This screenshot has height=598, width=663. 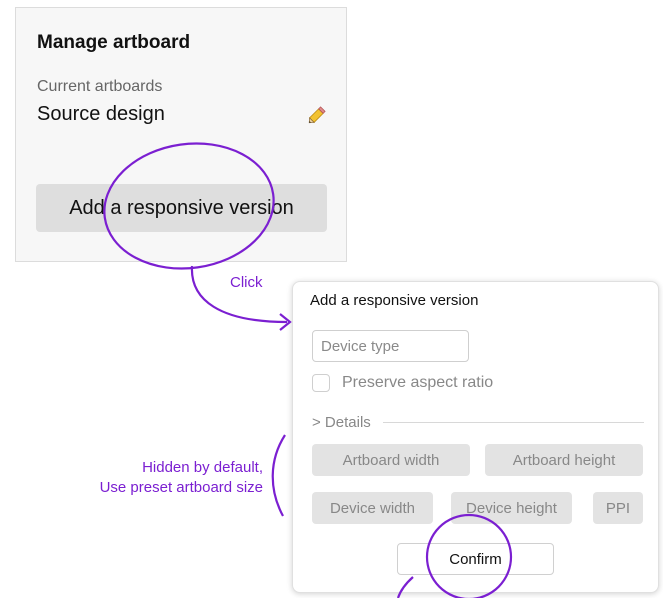 What do you see at coordinates (202, 467) in the screenshot?
I see `annotation-line-1: Hidden by default,` at bounding box center [202, 467].